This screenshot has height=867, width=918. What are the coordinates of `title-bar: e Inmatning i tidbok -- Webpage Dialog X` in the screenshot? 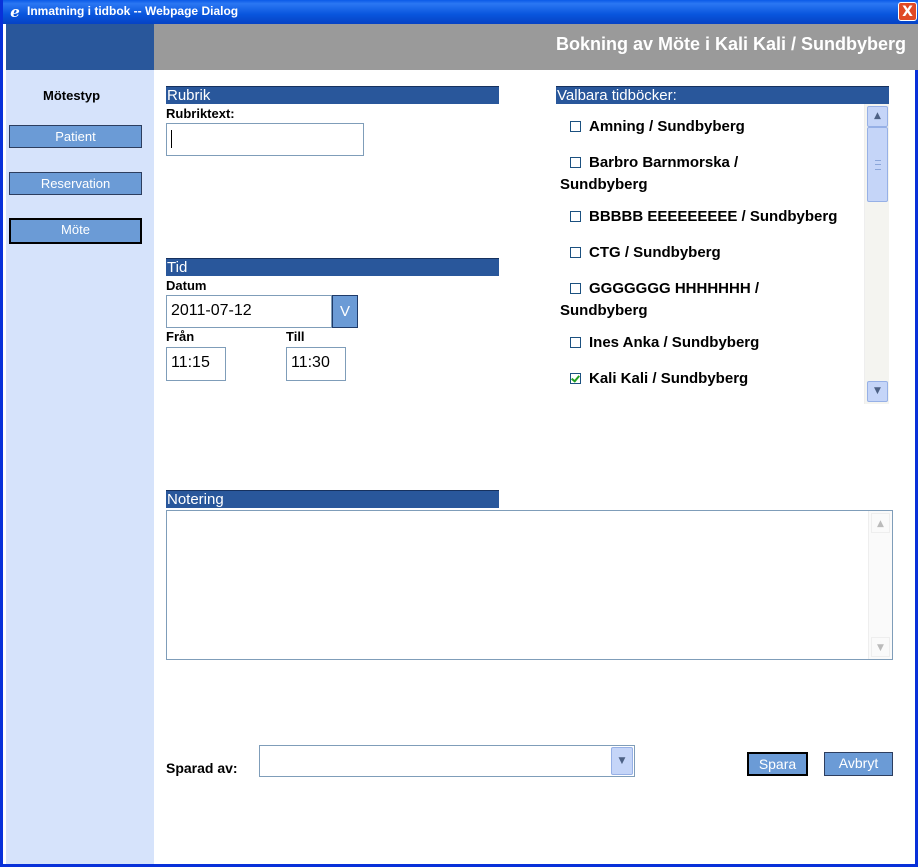 It's located at (460, 12).